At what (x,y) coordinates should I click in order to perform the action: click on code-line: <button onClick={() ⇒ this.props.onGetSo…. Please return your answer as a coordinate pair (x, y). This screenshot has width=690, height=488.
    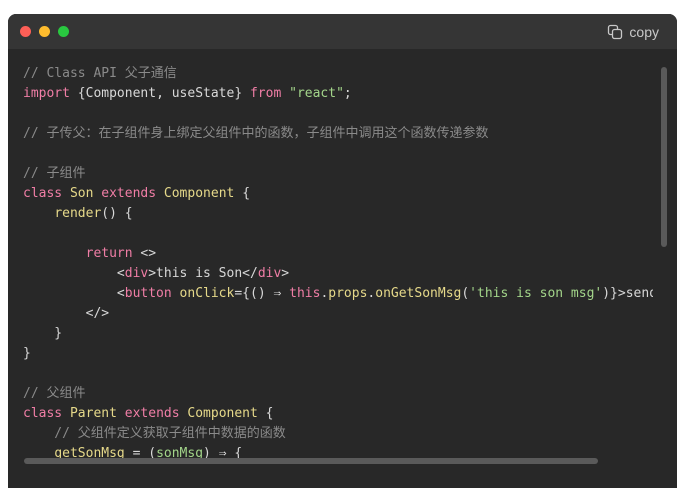
    Looking at the image, I should click on (338, 294).